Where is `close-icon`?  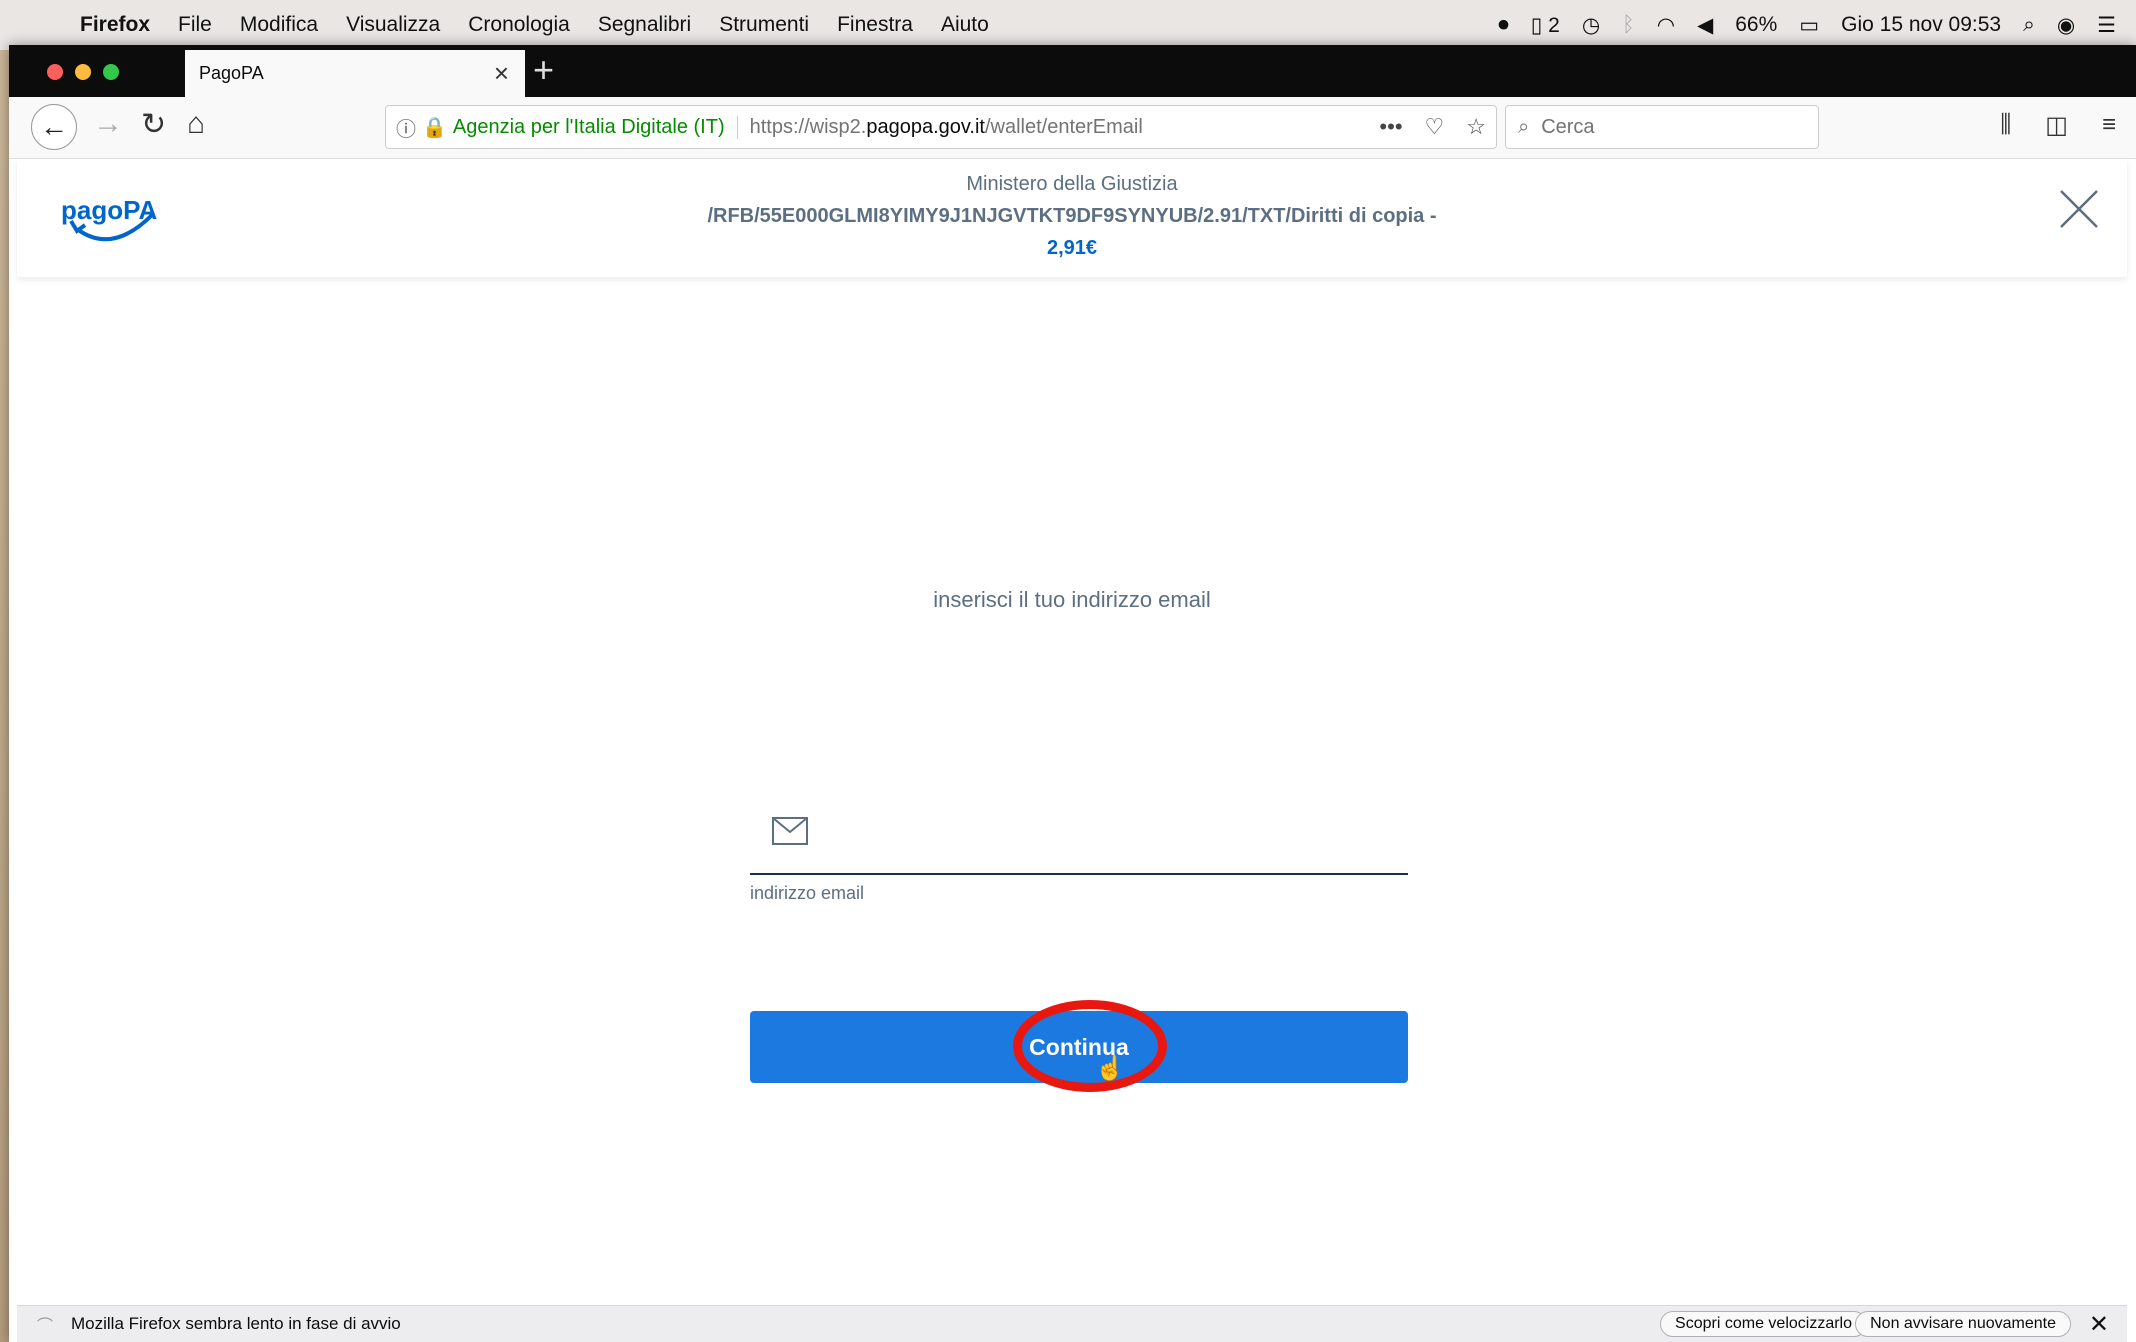 close-icon is located at coordinates (2079, 209).